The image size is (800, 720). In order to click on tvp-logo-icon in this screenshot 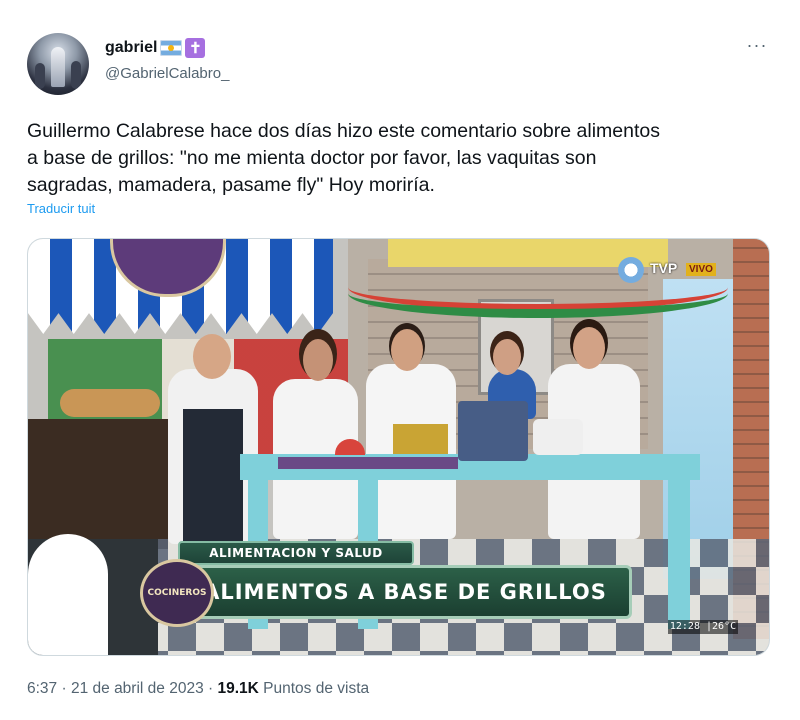, I will do `click(631, 270)`.